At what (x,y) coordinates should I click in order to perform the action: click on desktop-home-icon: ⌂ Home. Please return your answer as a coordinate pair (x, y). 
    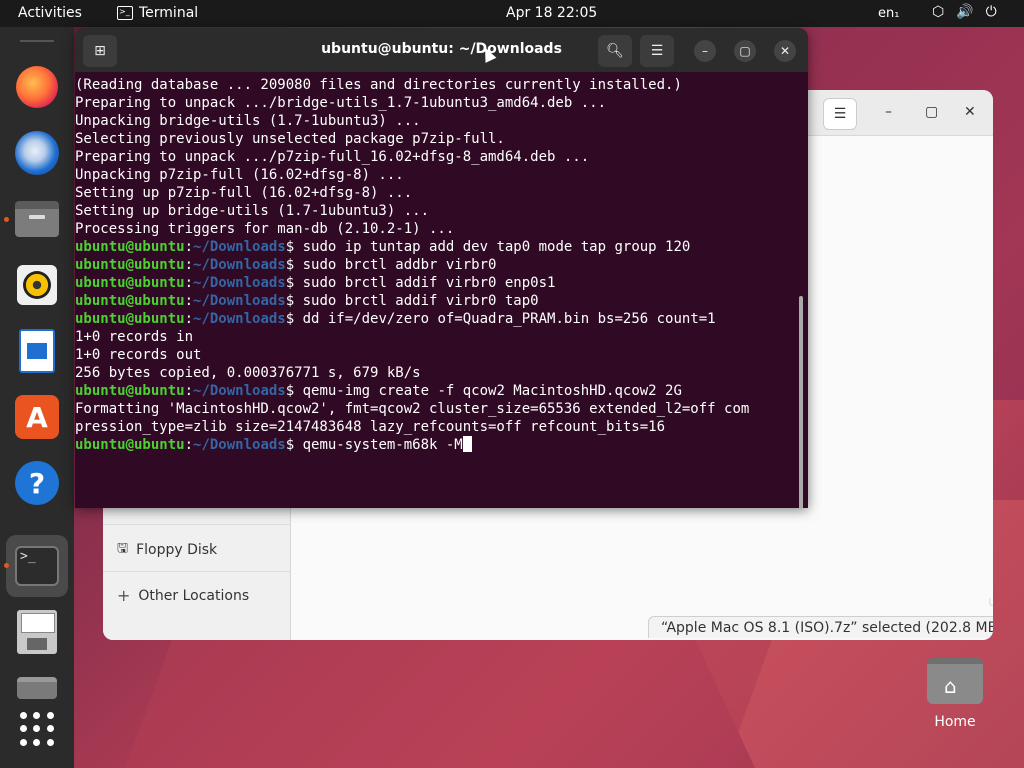
    Looking at the image, I should click on (955, 694).